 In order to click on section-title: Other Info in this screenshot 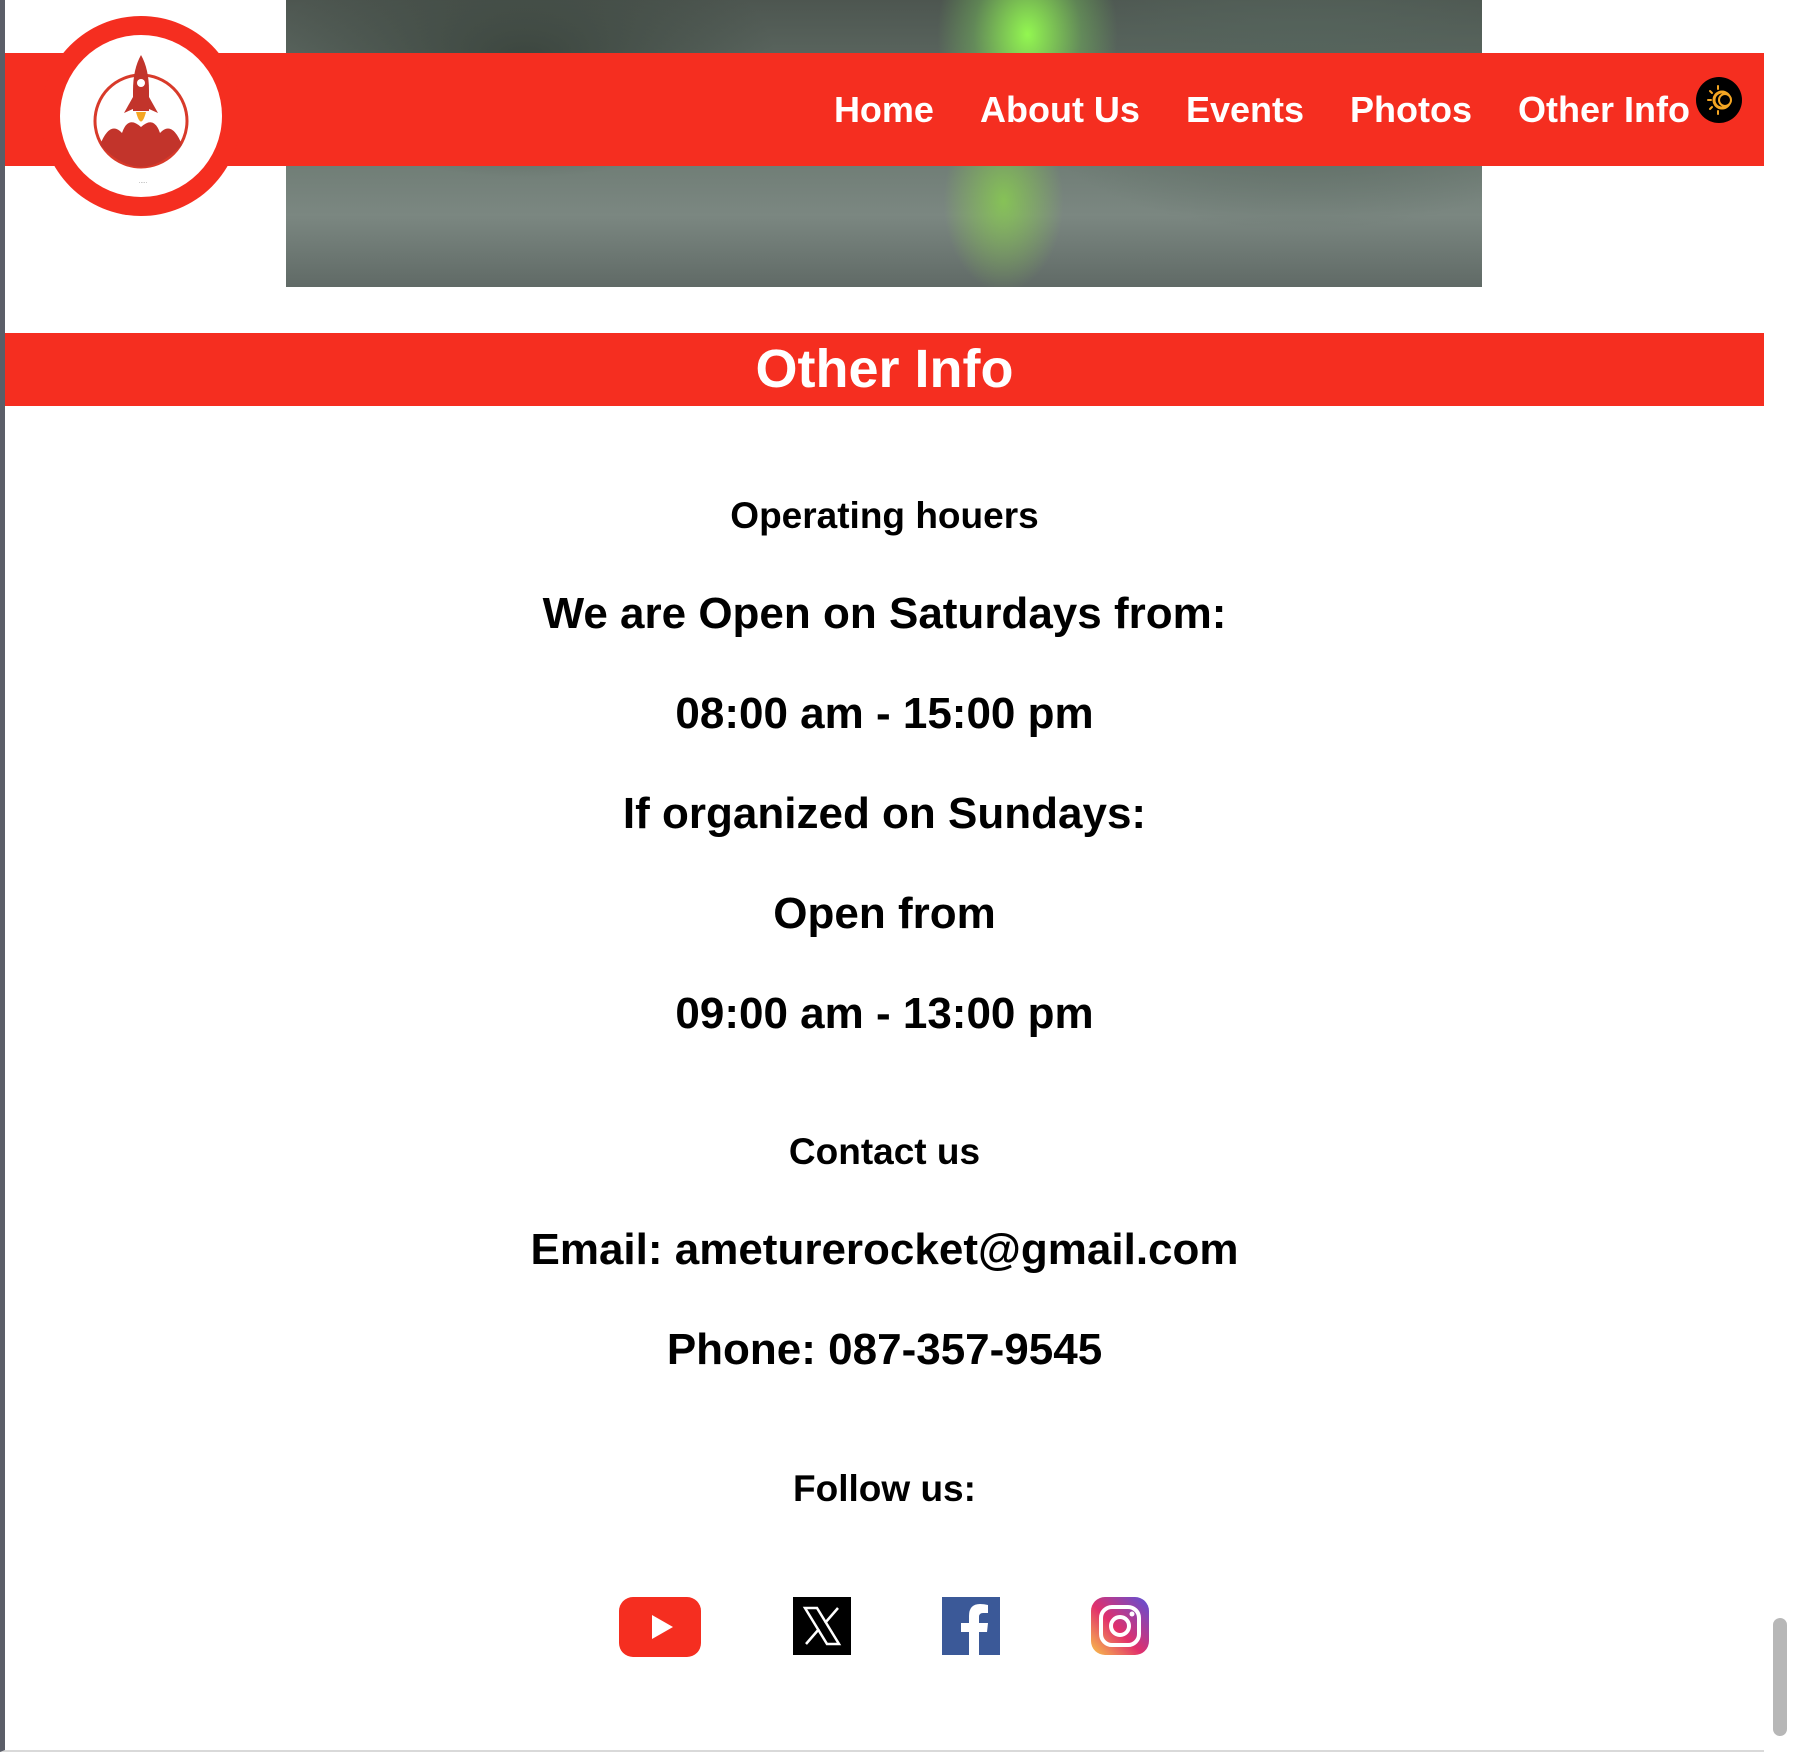, I will do `click(884, 369)`.